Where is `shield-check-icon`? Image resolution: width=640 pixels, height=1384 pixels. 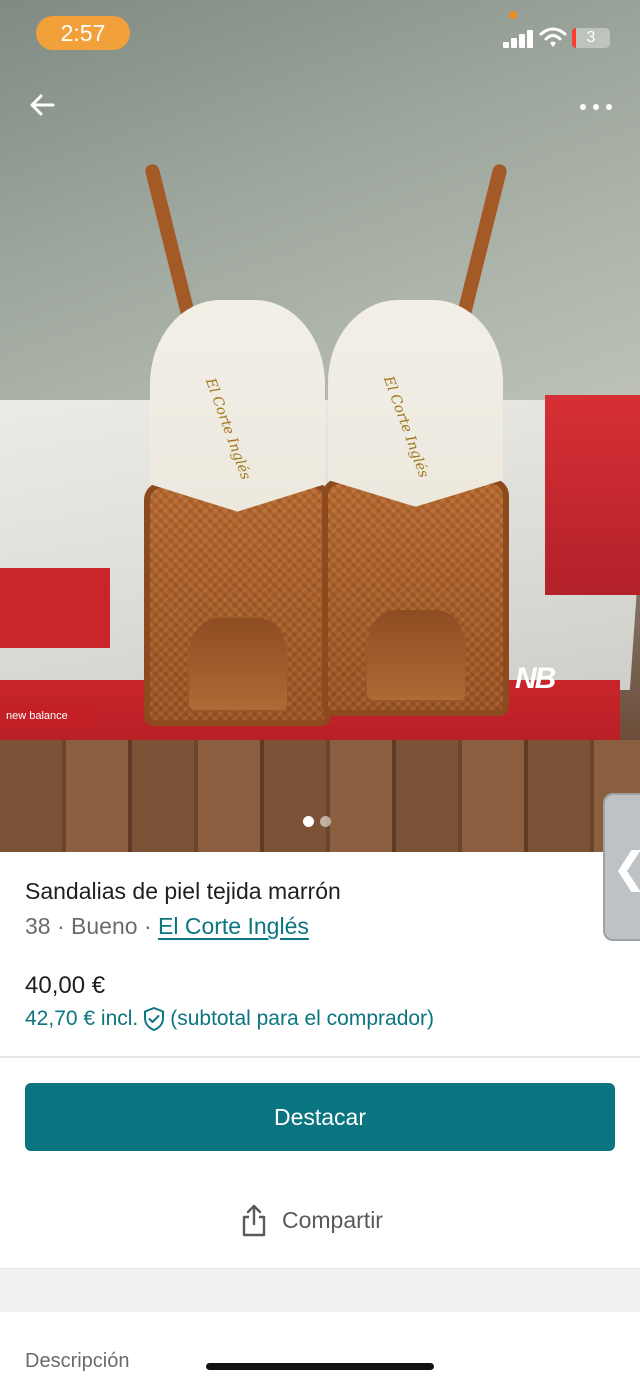 shield-check-icon is located at coordinates (154, 1019).